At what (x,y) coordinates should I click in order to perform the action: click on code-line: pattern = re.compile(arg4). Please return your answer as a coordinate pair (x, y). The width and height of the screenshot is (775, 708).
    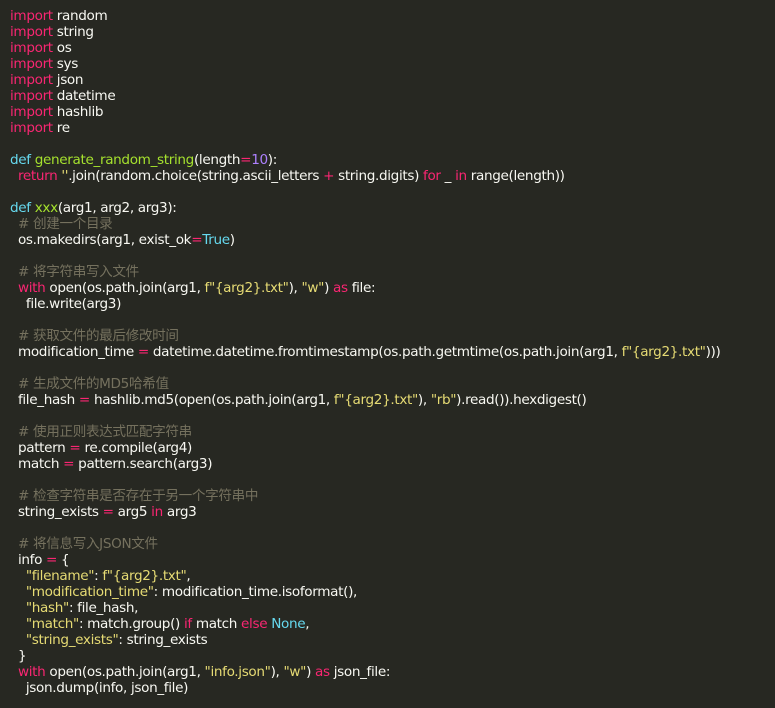
    Looking at the image, I should click on (392, 448).